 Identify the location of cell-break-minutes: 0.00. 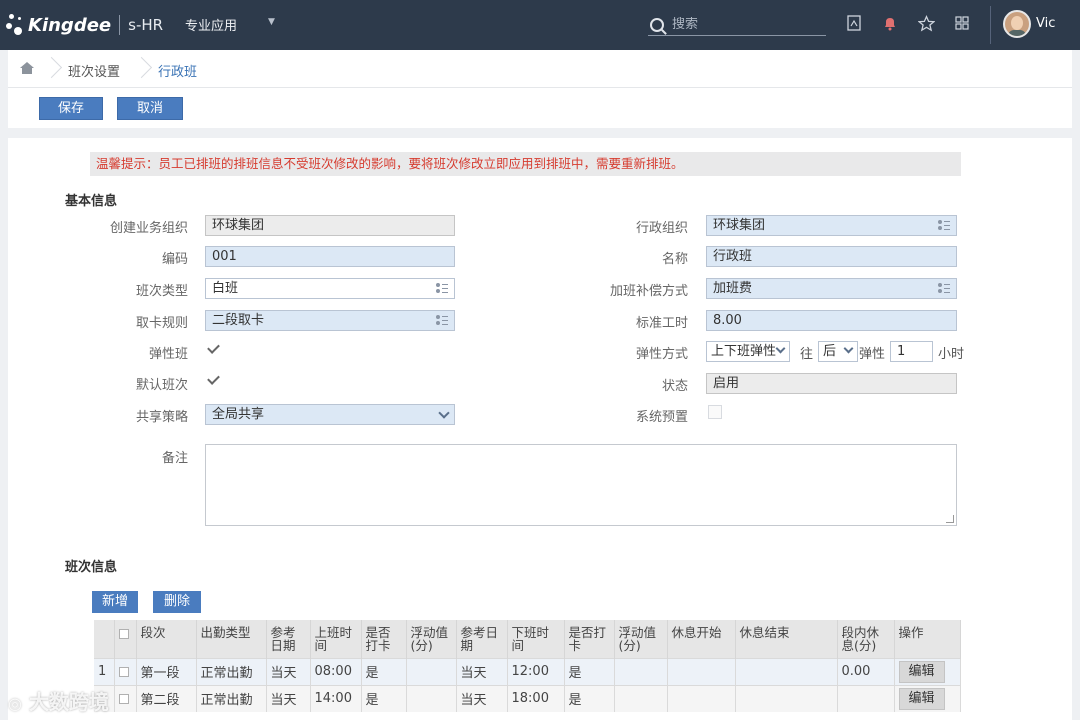
(866, 671).